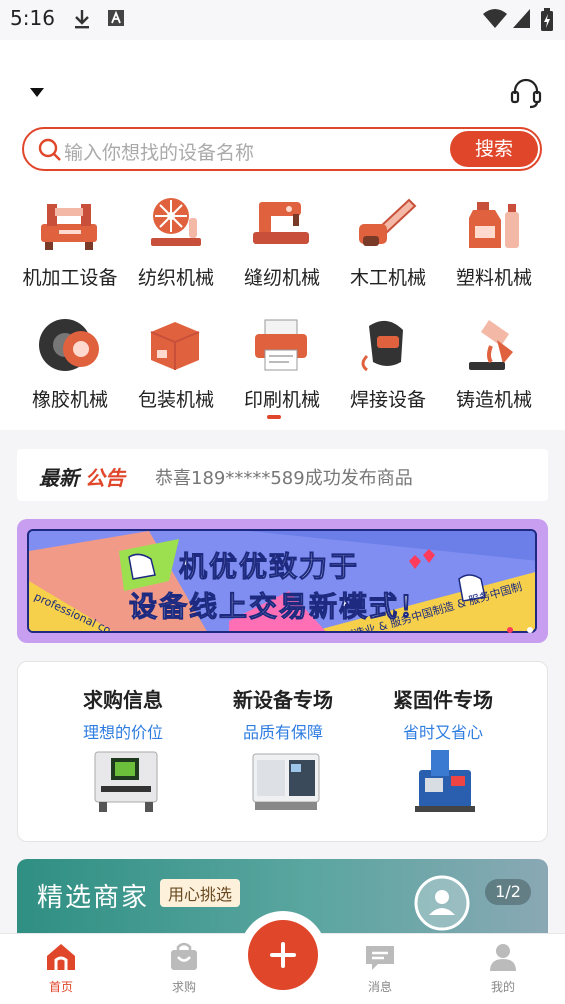 The width and height of the screenshot is (565, 1004). Describe the element at coordinates (388, 222) in the screenshot. I see `chainsaw-icon` at that location.